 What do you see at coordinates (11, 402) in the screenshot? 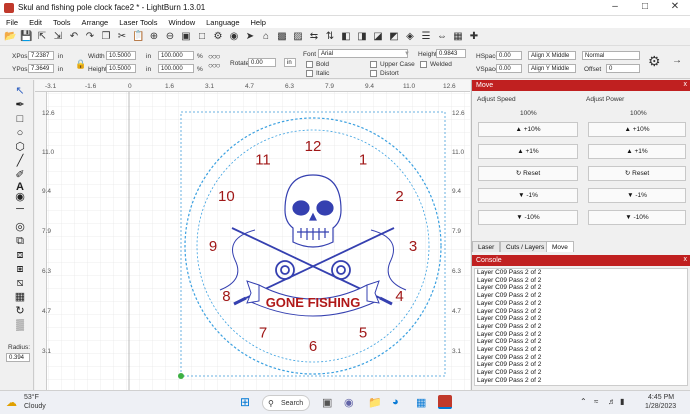
I see `weather-cloud-icon: ☁` at bounding box center [11, 402].